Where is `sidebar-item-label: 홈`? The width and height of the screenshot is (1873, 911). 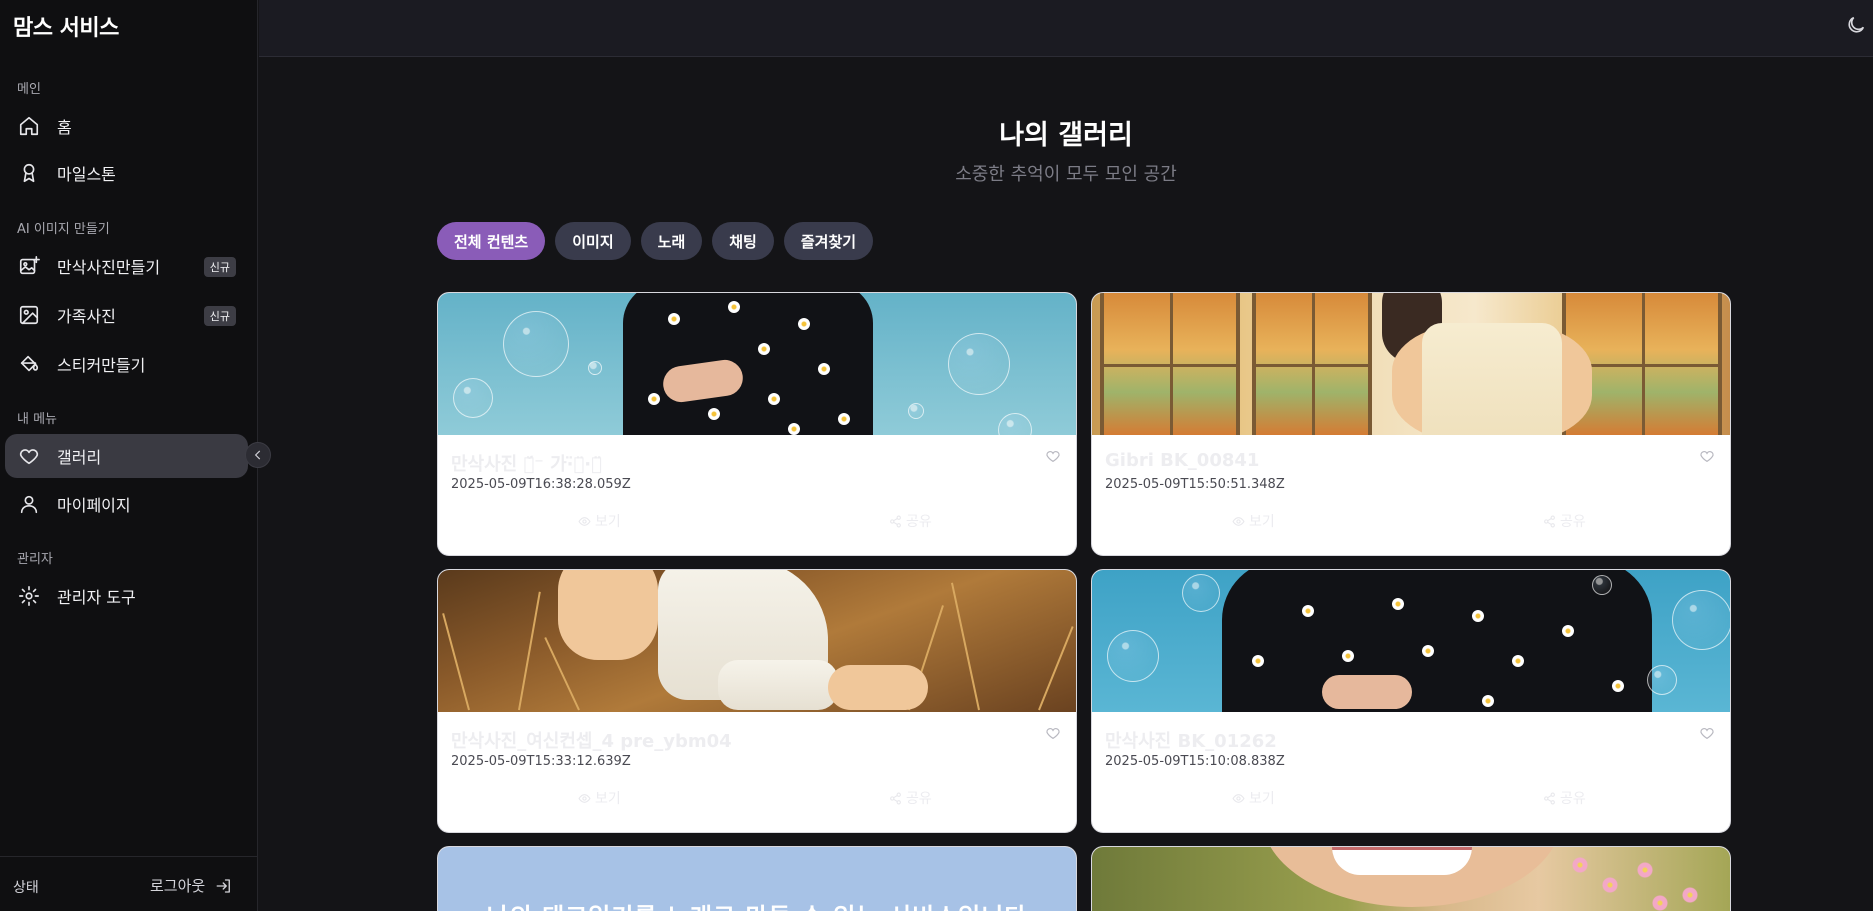 sidebar-item-label: 홈 is located at coordinates (64, 127).